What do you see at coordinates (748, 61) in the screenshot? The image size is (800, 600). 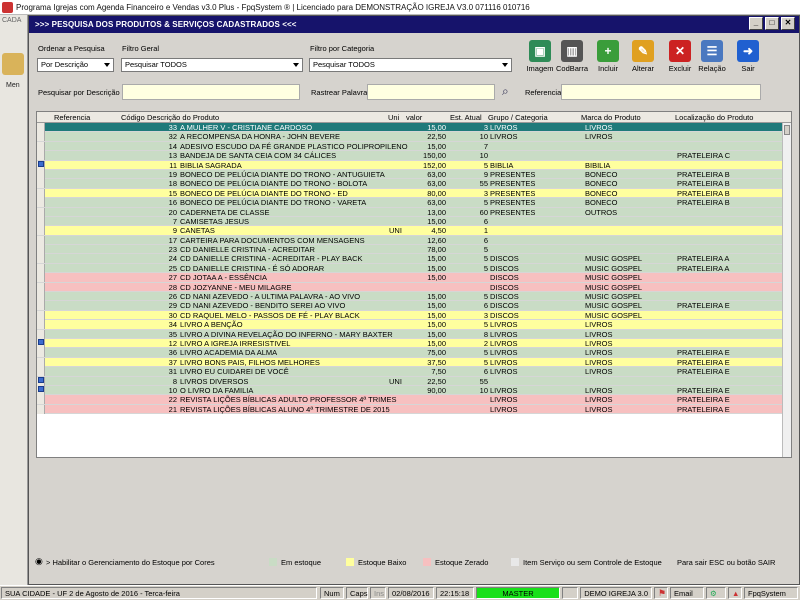 I see `sair-button: ➜ Sair` at bounding box center [748, 61].